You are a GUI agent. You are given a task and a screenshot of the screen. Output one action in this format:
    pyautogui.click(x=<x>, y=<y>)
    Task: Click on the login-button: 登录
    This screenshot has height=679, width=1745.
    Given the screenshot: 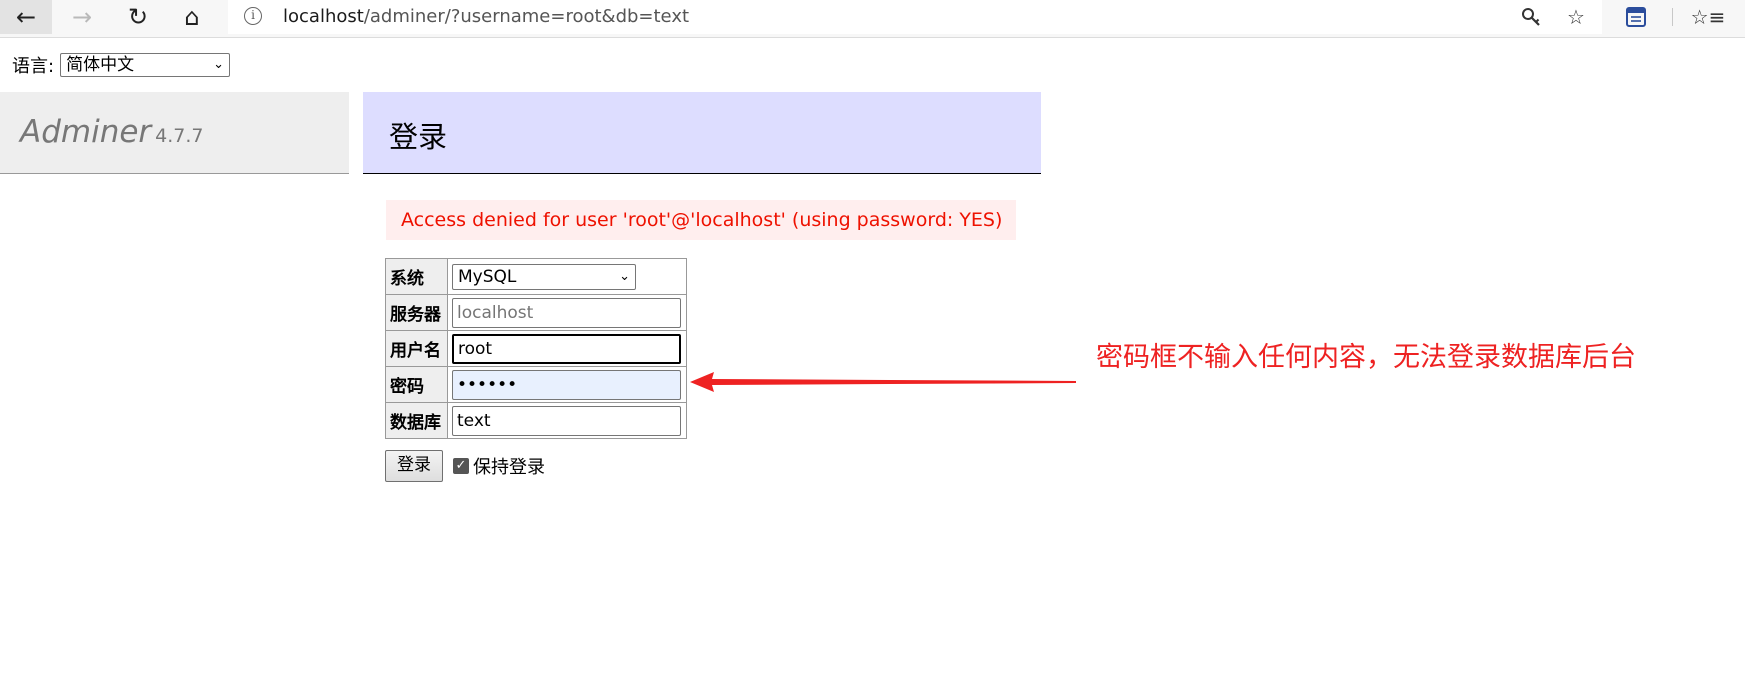 What is the action you would take?
    pyautogui.click(x=414, y=466)
    